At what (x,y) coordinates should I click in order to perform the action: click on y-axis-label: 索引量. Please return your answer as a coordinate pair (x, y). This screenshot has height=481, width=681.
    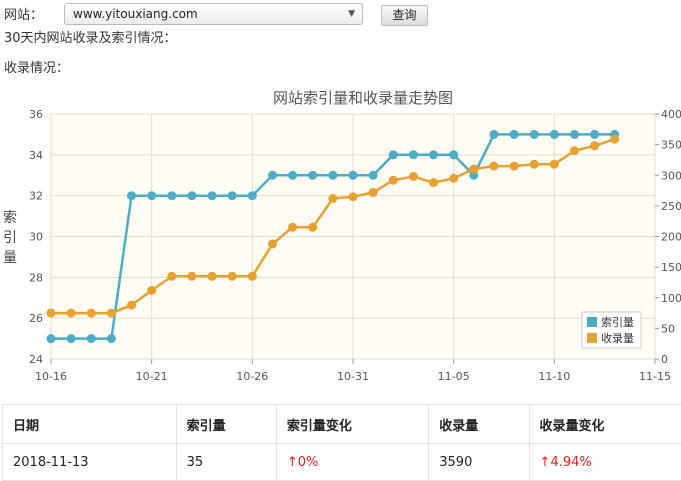
    Looking at the image, I should click on (10, 238).